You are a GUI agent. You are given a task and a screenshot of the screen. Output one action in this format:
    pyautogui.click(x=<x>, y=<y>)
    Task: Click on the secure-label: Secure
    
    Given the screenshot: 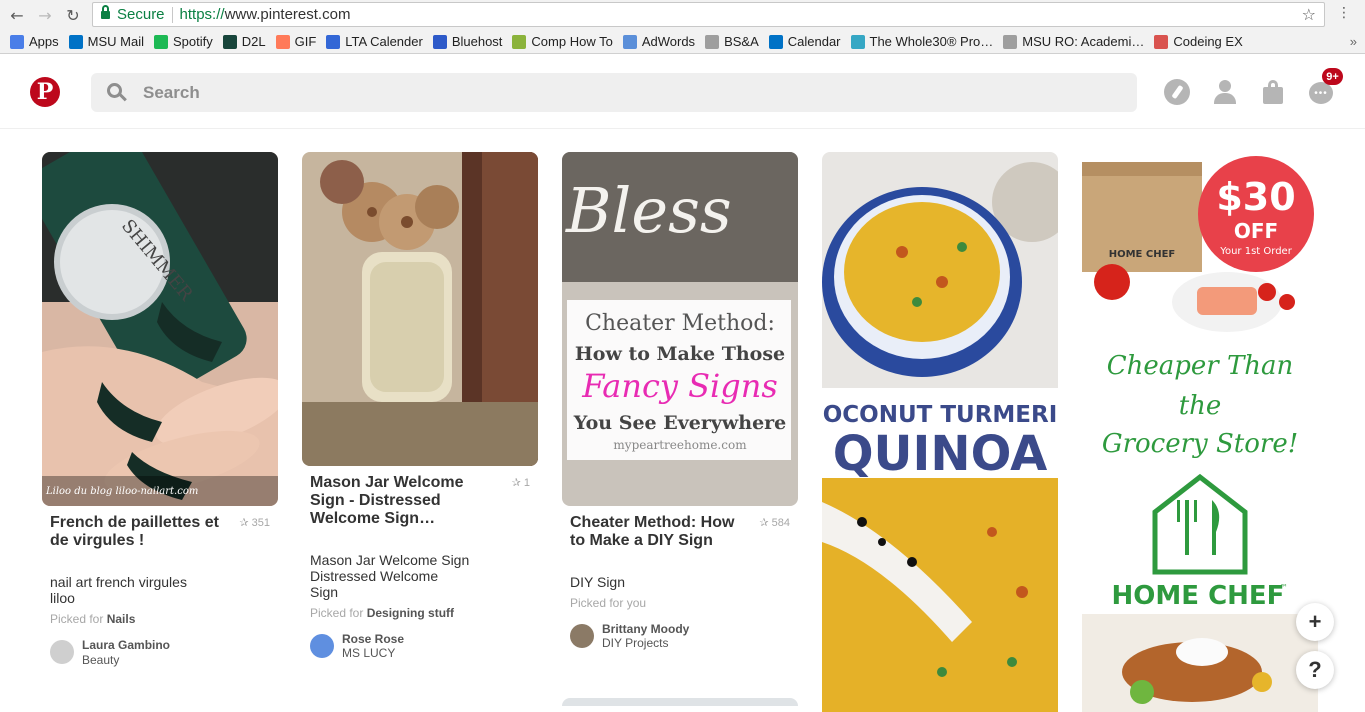 What is the action you would take?
    pyautogui.click(x=141, y=14)
    